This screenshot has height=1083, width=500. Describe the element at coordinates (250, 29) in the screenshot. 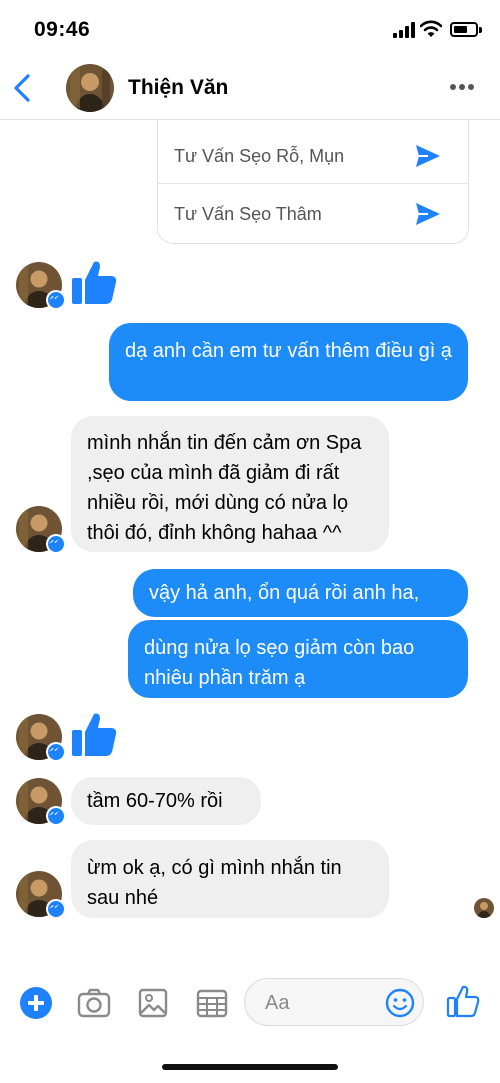

I see `status-bar: 09:46` at that location.